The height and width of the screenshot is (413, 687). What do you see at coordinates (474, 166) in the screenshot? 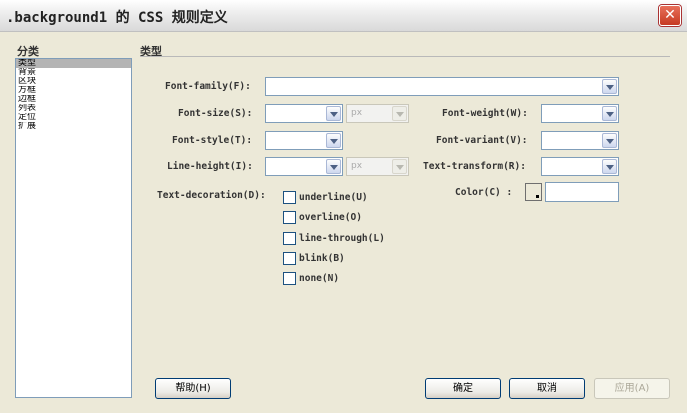
I see `text-transform-label: Text-transform(R):` at bounding box center [474, 166].